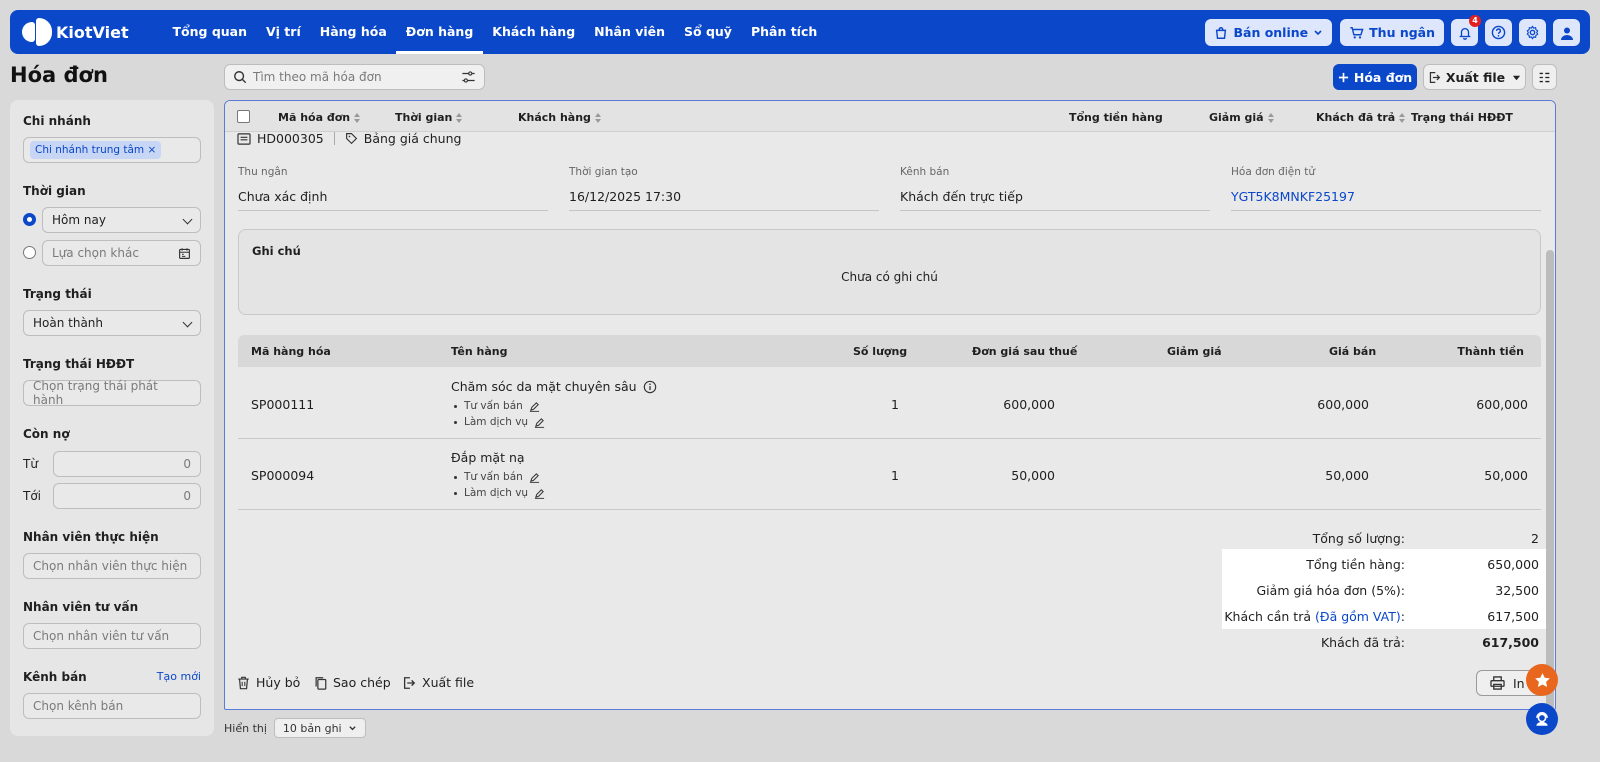  I want to click on favorite-fab, so click(1542, 680).